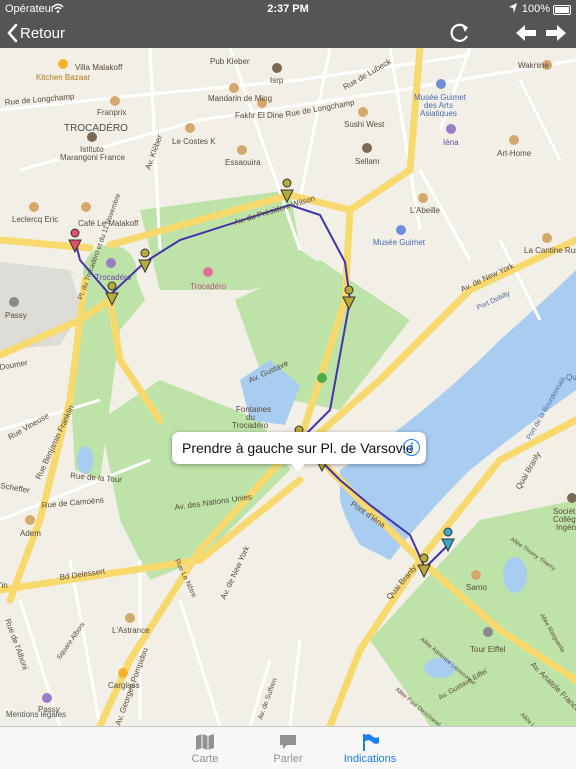  What do you see at coordinates (367, 161) in the screenshot?
I see `poi-label: Sellam` at bounding box center [367, 161].